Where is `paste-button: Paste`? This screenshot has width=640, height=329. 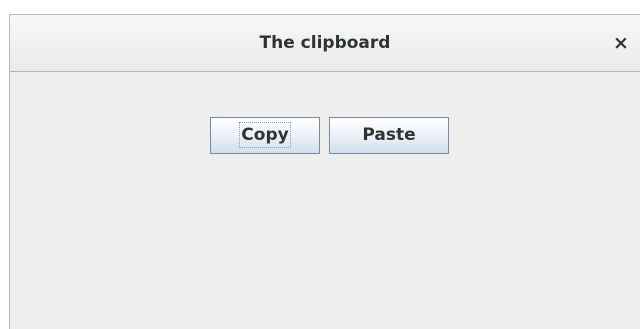
paste-button: Paste is located at coordinates (389, 135).